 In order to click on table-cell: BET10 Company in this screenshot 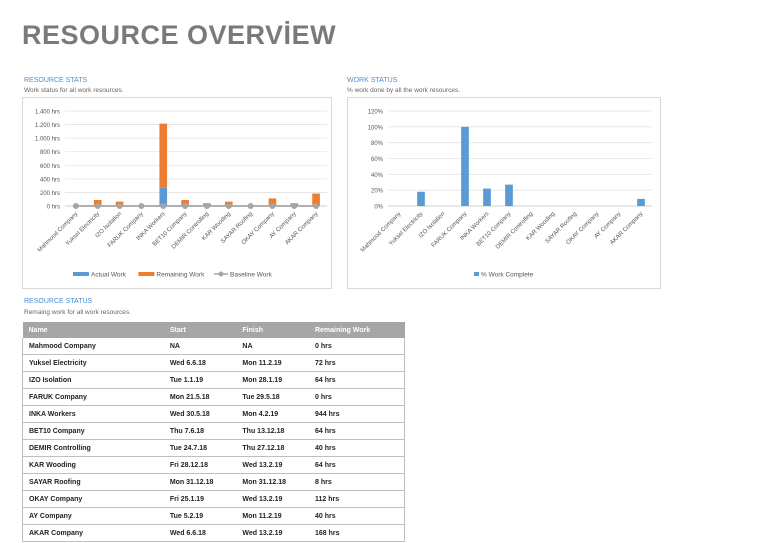, I will do `click(93, 431)`.